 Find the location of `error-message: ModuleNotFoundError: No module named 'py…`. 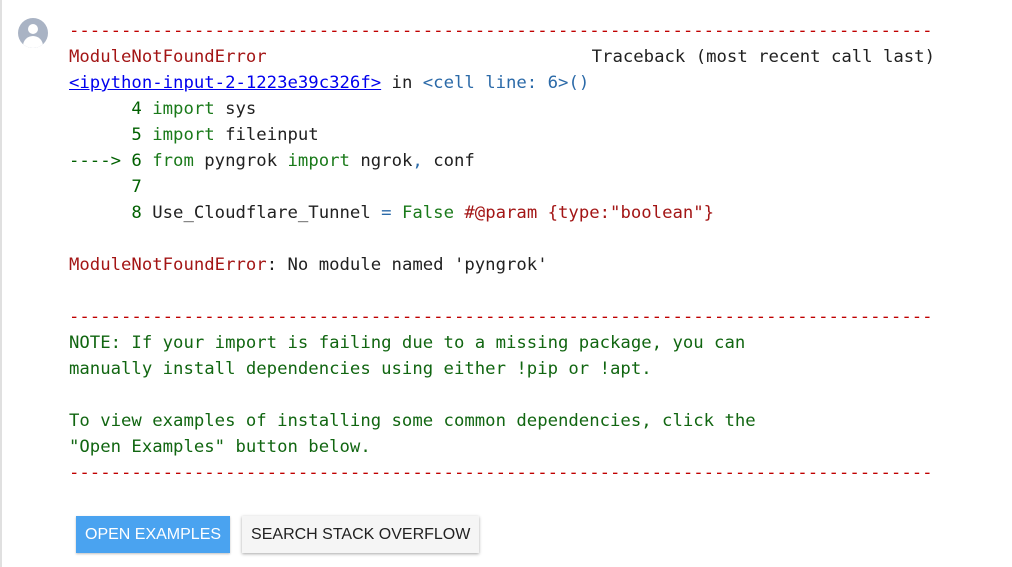

error-message: ModuleNotFoundError: No module named 'py… is located at coordinates (502, 265).